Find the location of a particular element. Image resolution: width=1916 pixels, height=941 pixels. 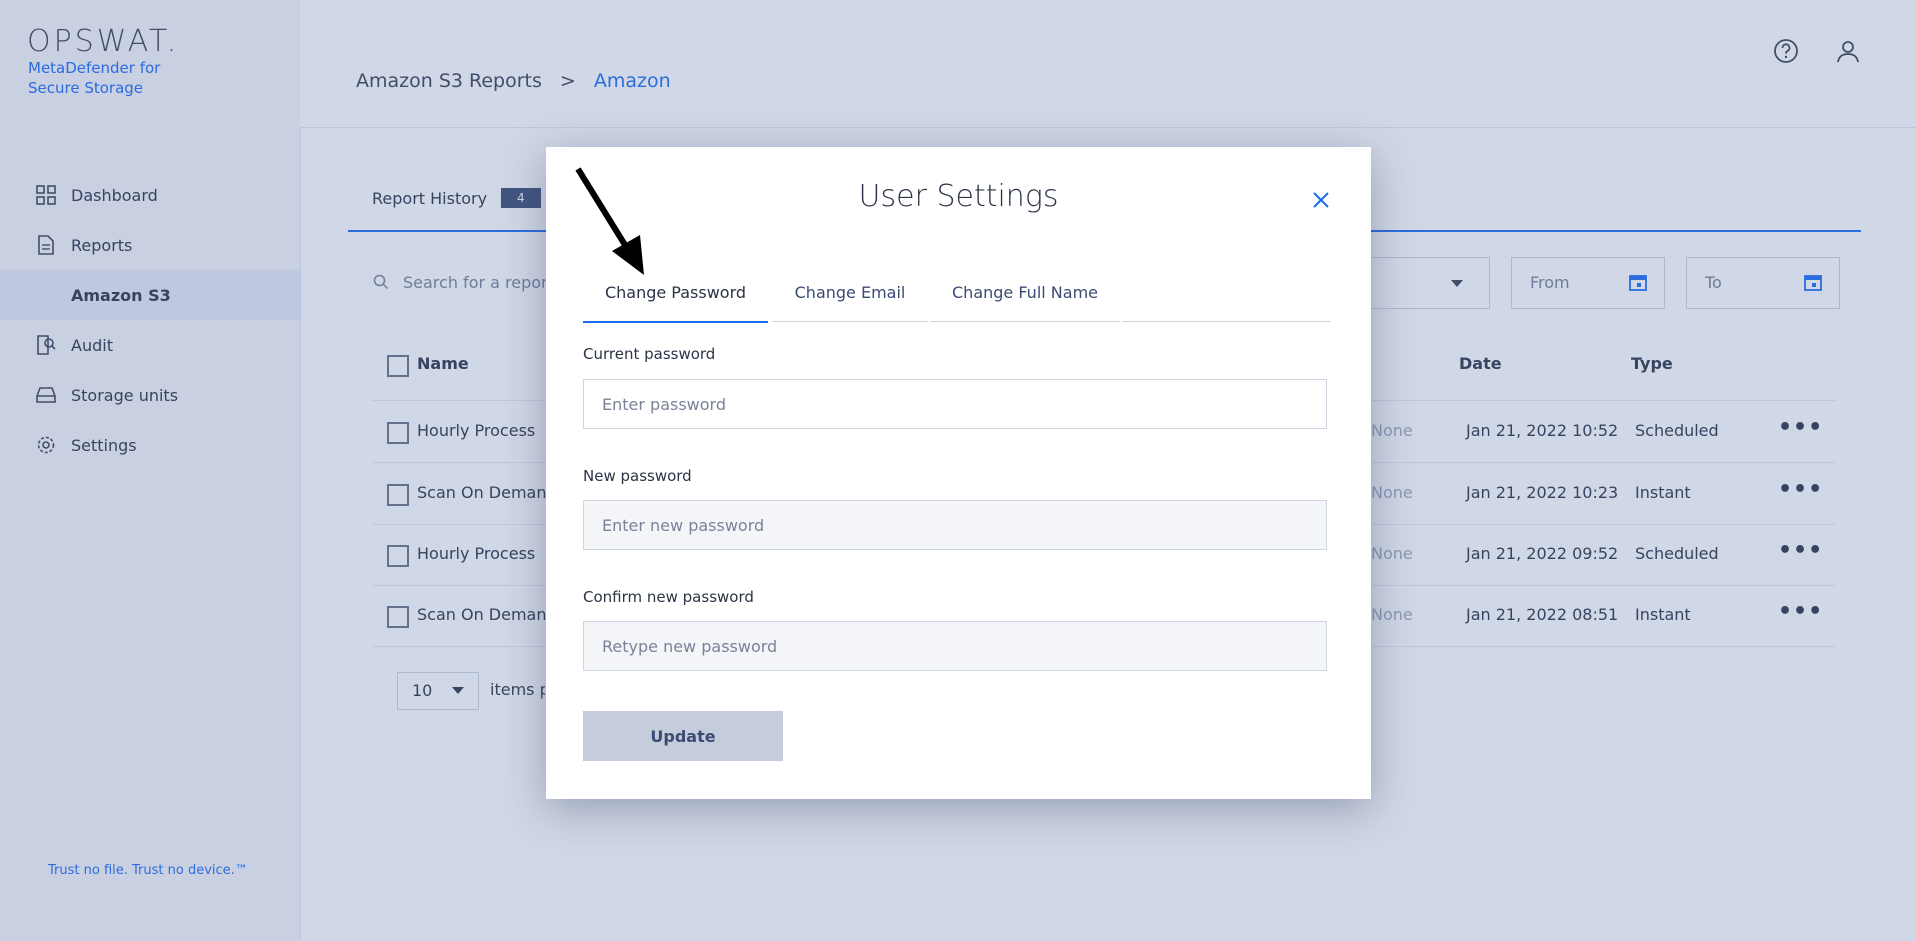

dialog-title: User Settings is located at coordinates (958, 196).